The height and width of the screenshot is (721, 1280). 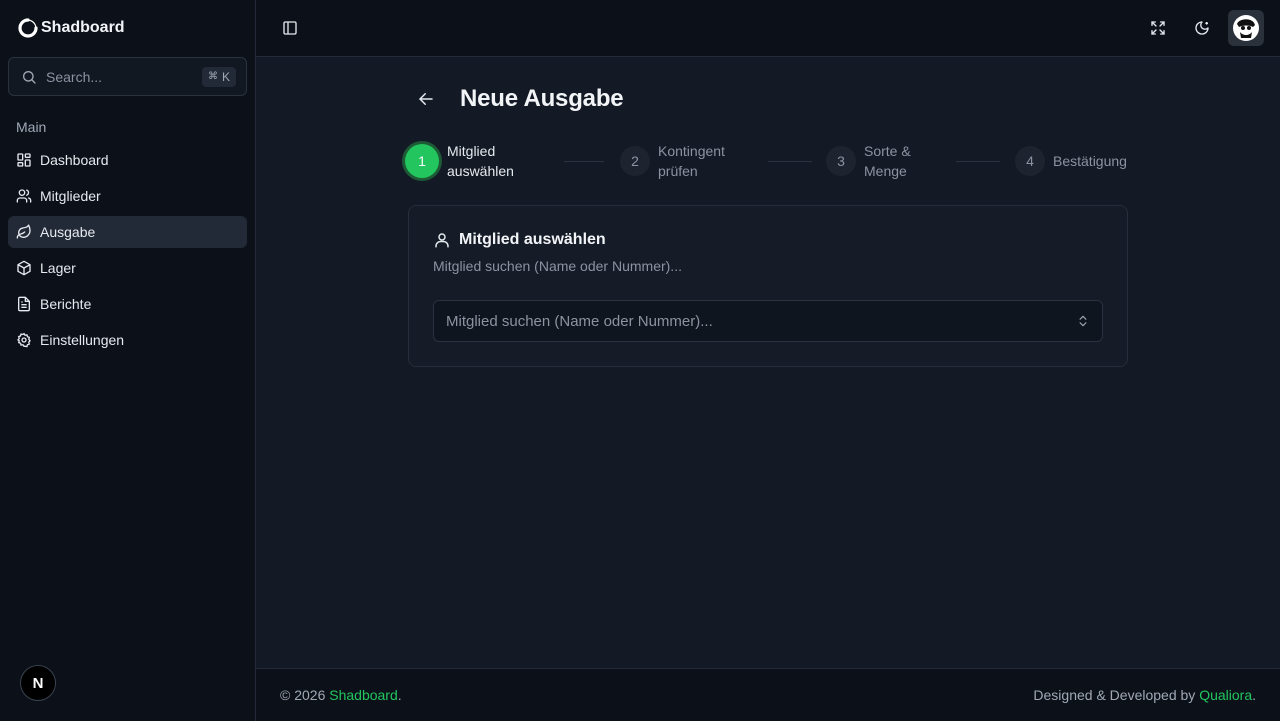 I want to click on package-icon, so click(x=24, y=268).